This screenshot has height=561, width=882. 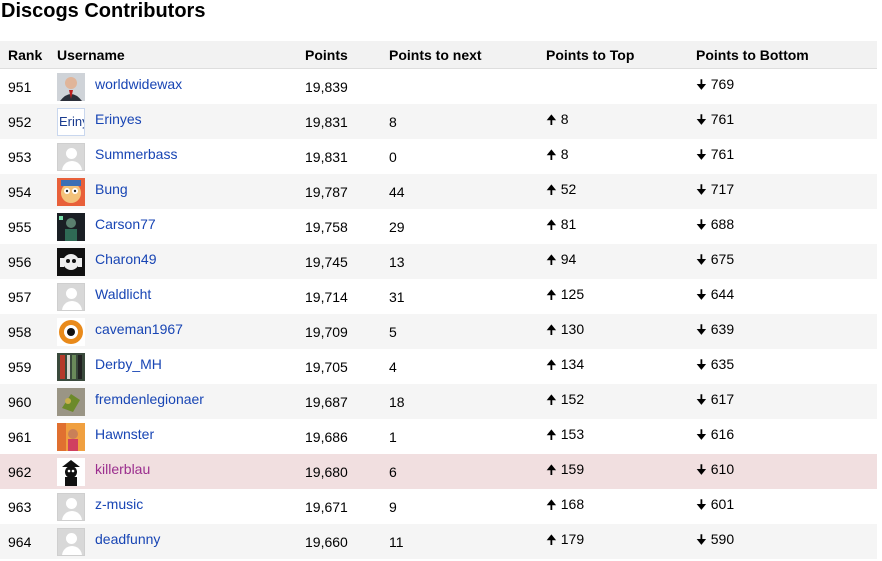 I want to click on points-to-bottom: 769, so click(x=722, y=83).